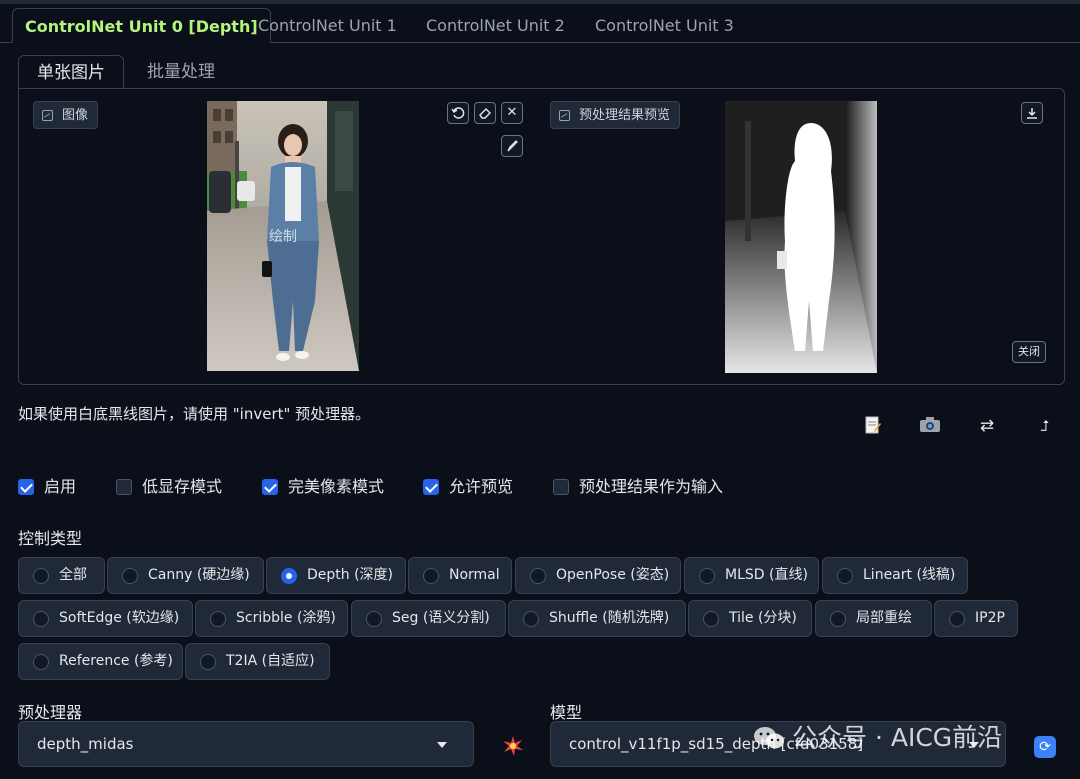  I want to click on input-mode-tabs: 单张图片 批量处理, so click(541, 72).